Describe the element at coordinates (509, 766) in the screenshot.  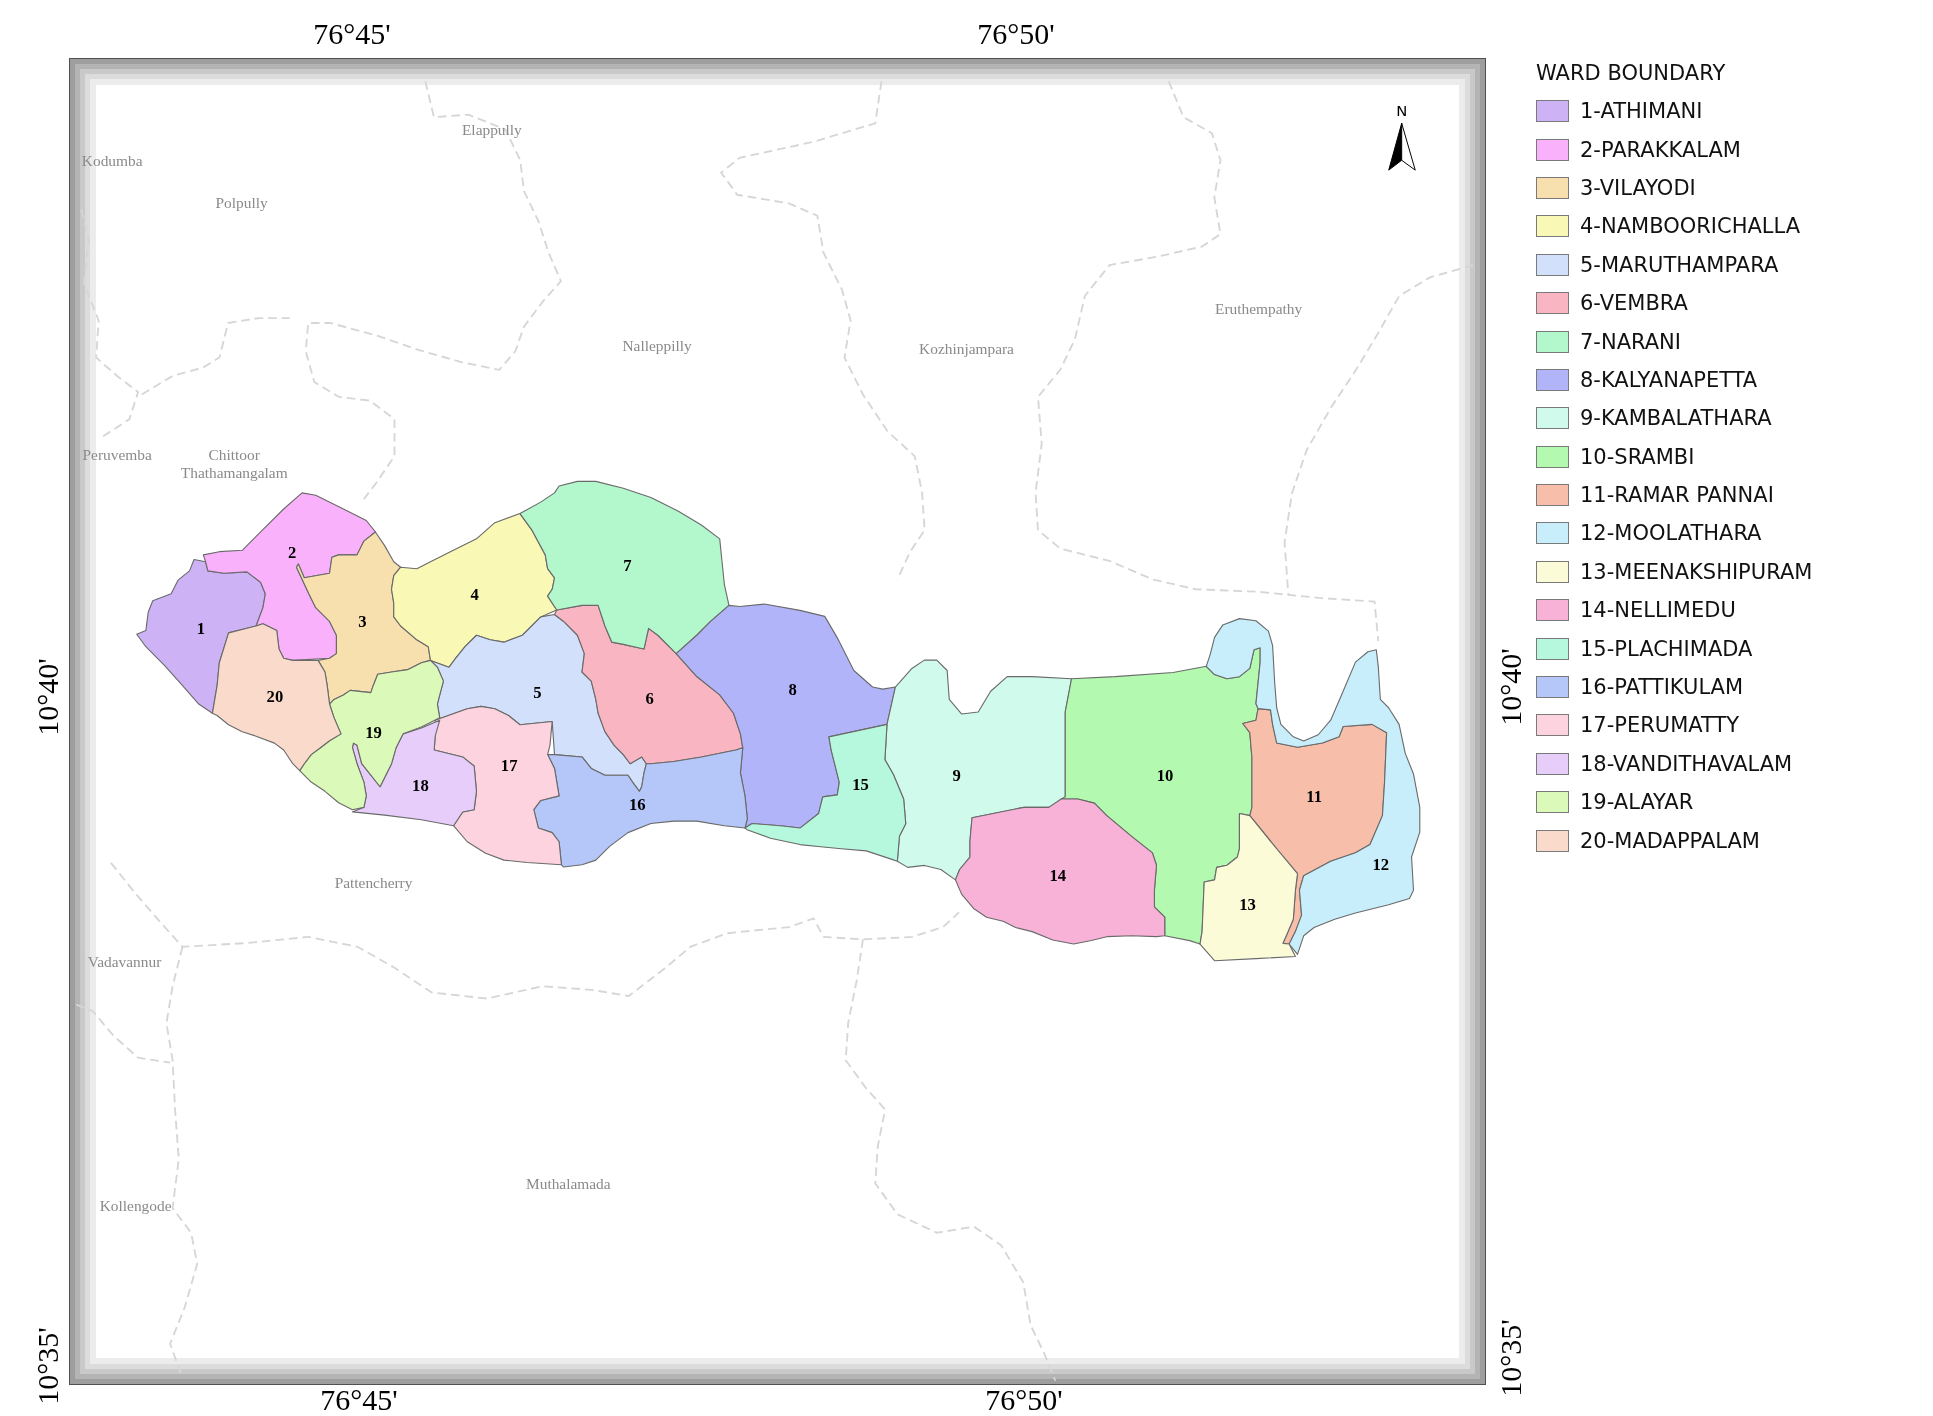
I see `ward-number: 17` at that location.